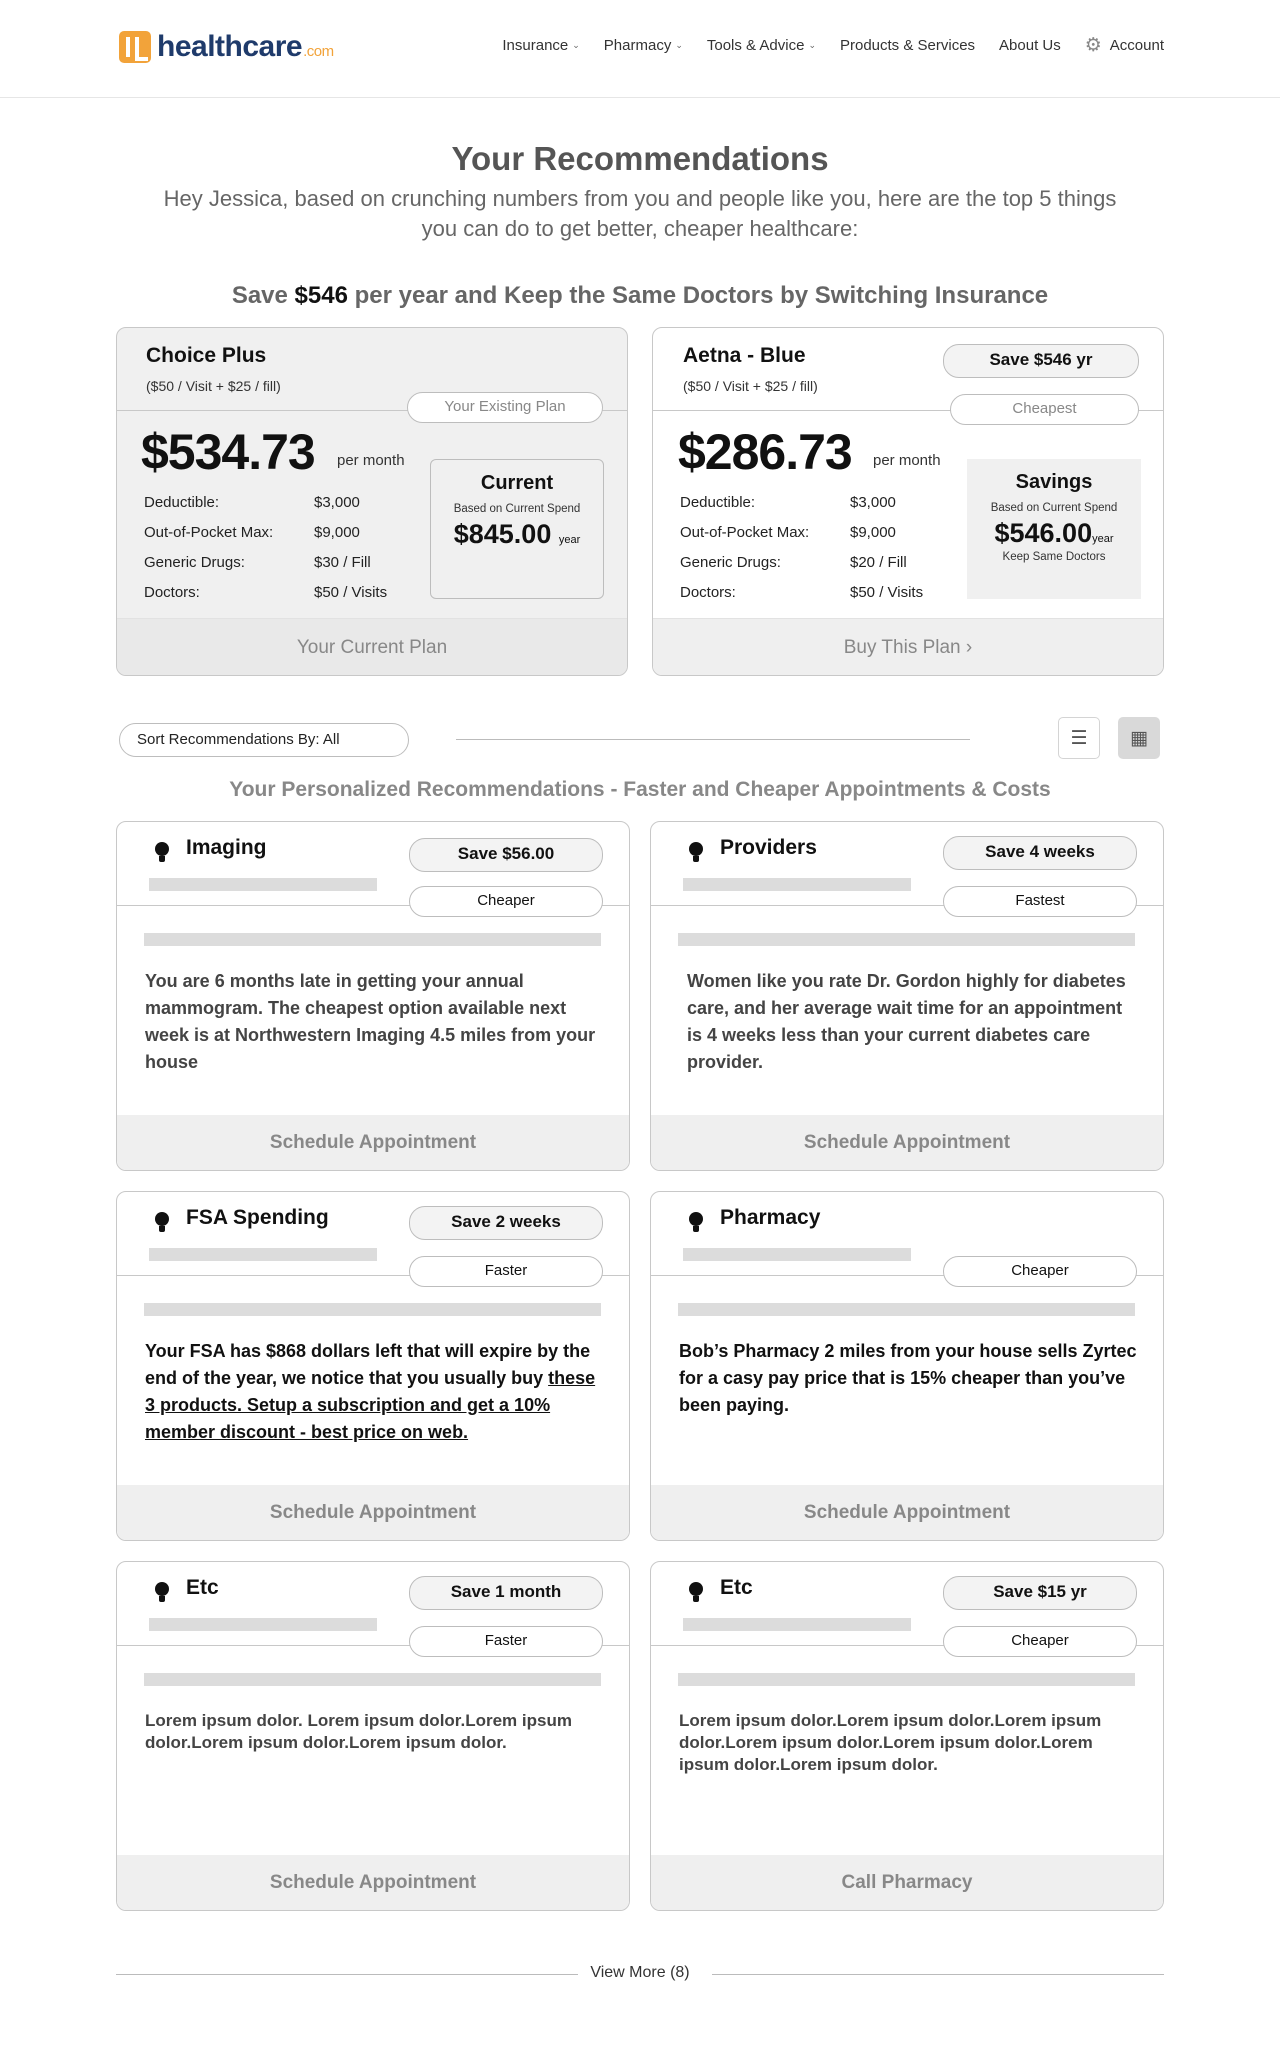 This screenshot has height=2068, width=1280. I want to click on view-more-link: View More (8), so click(640, 1973).